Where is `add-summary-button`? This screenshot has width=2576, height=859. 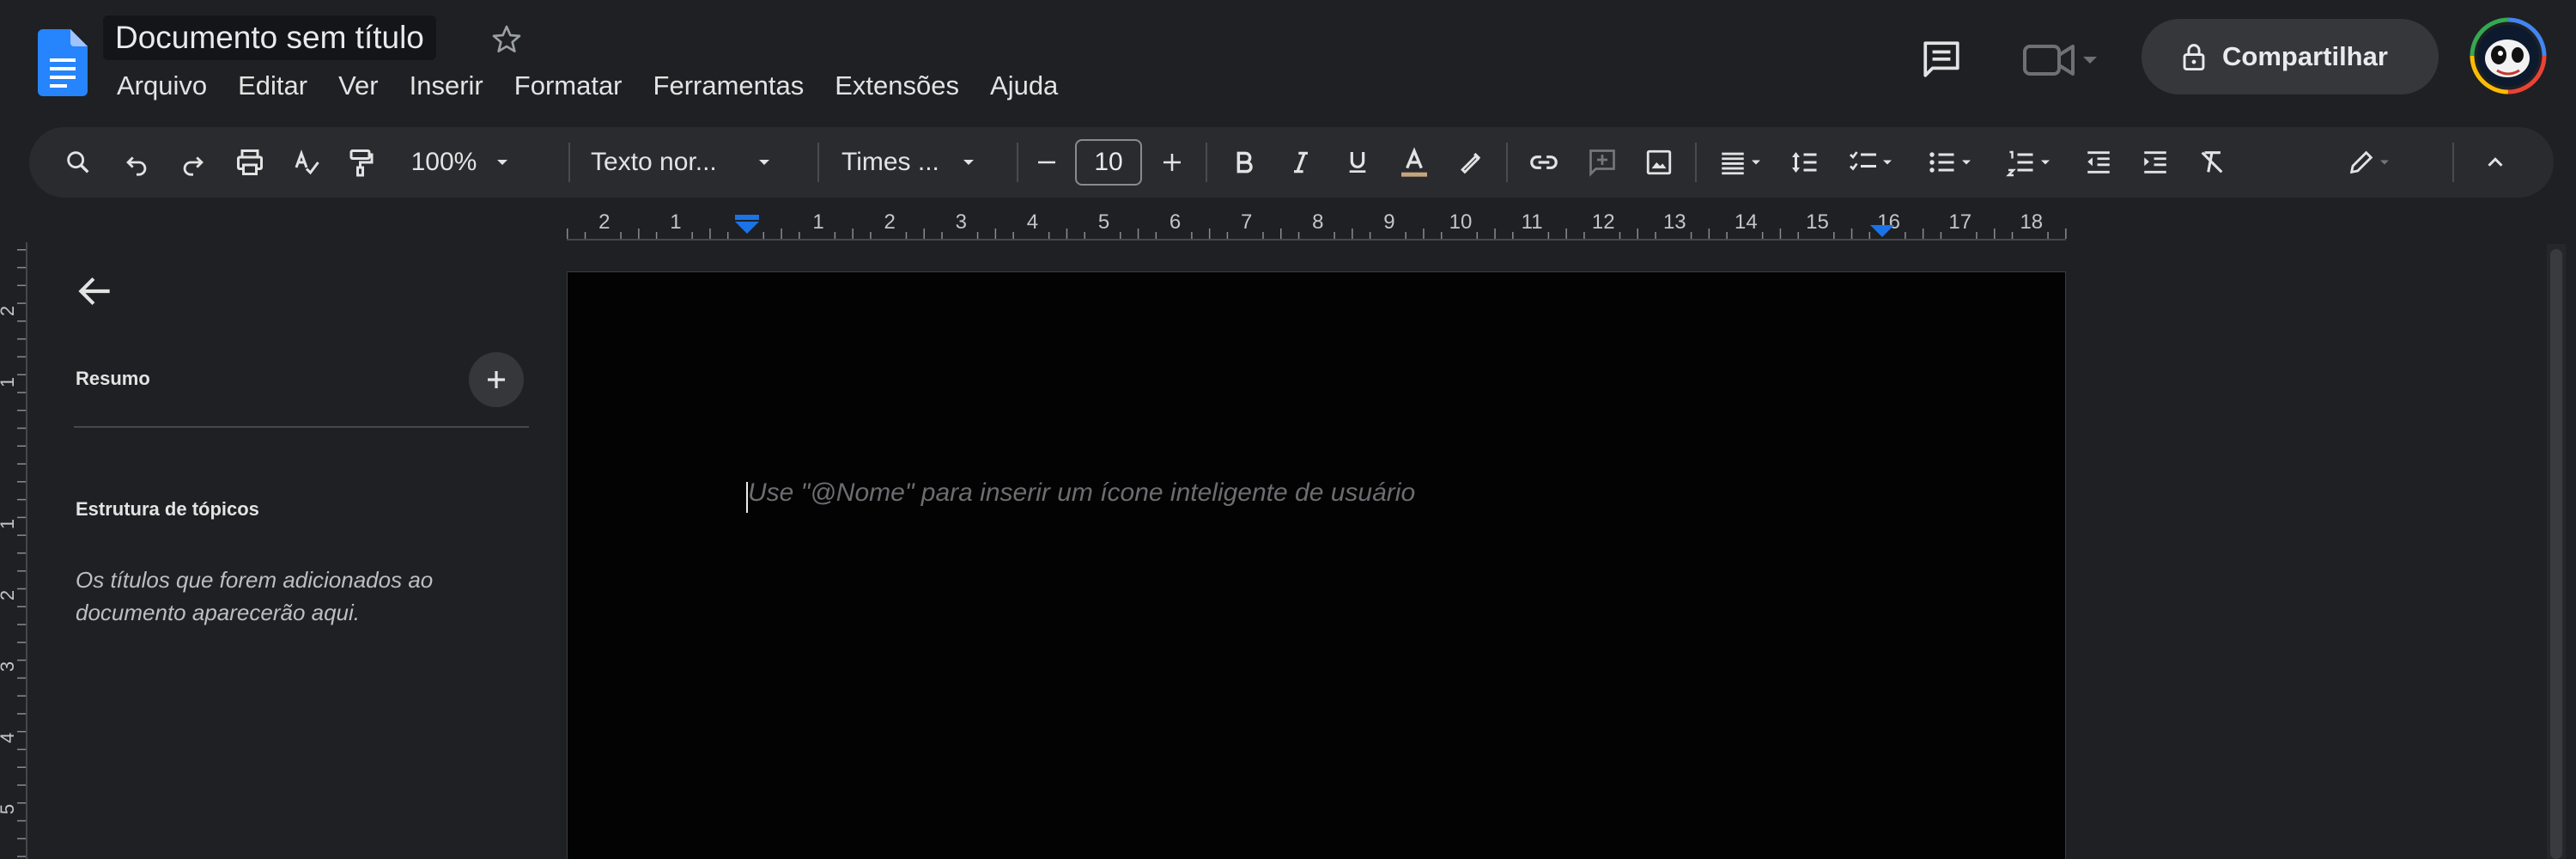
add-summary-button is located at coordinates (497, 379).